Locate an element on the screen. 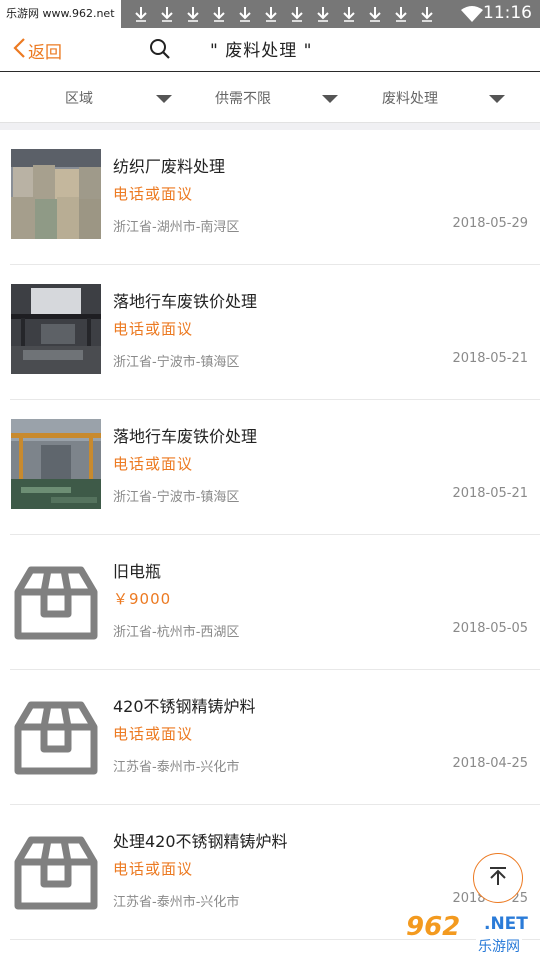 This screenshot has height=960, width=540. back-label: 返回 is located at coordinates (45, 52).